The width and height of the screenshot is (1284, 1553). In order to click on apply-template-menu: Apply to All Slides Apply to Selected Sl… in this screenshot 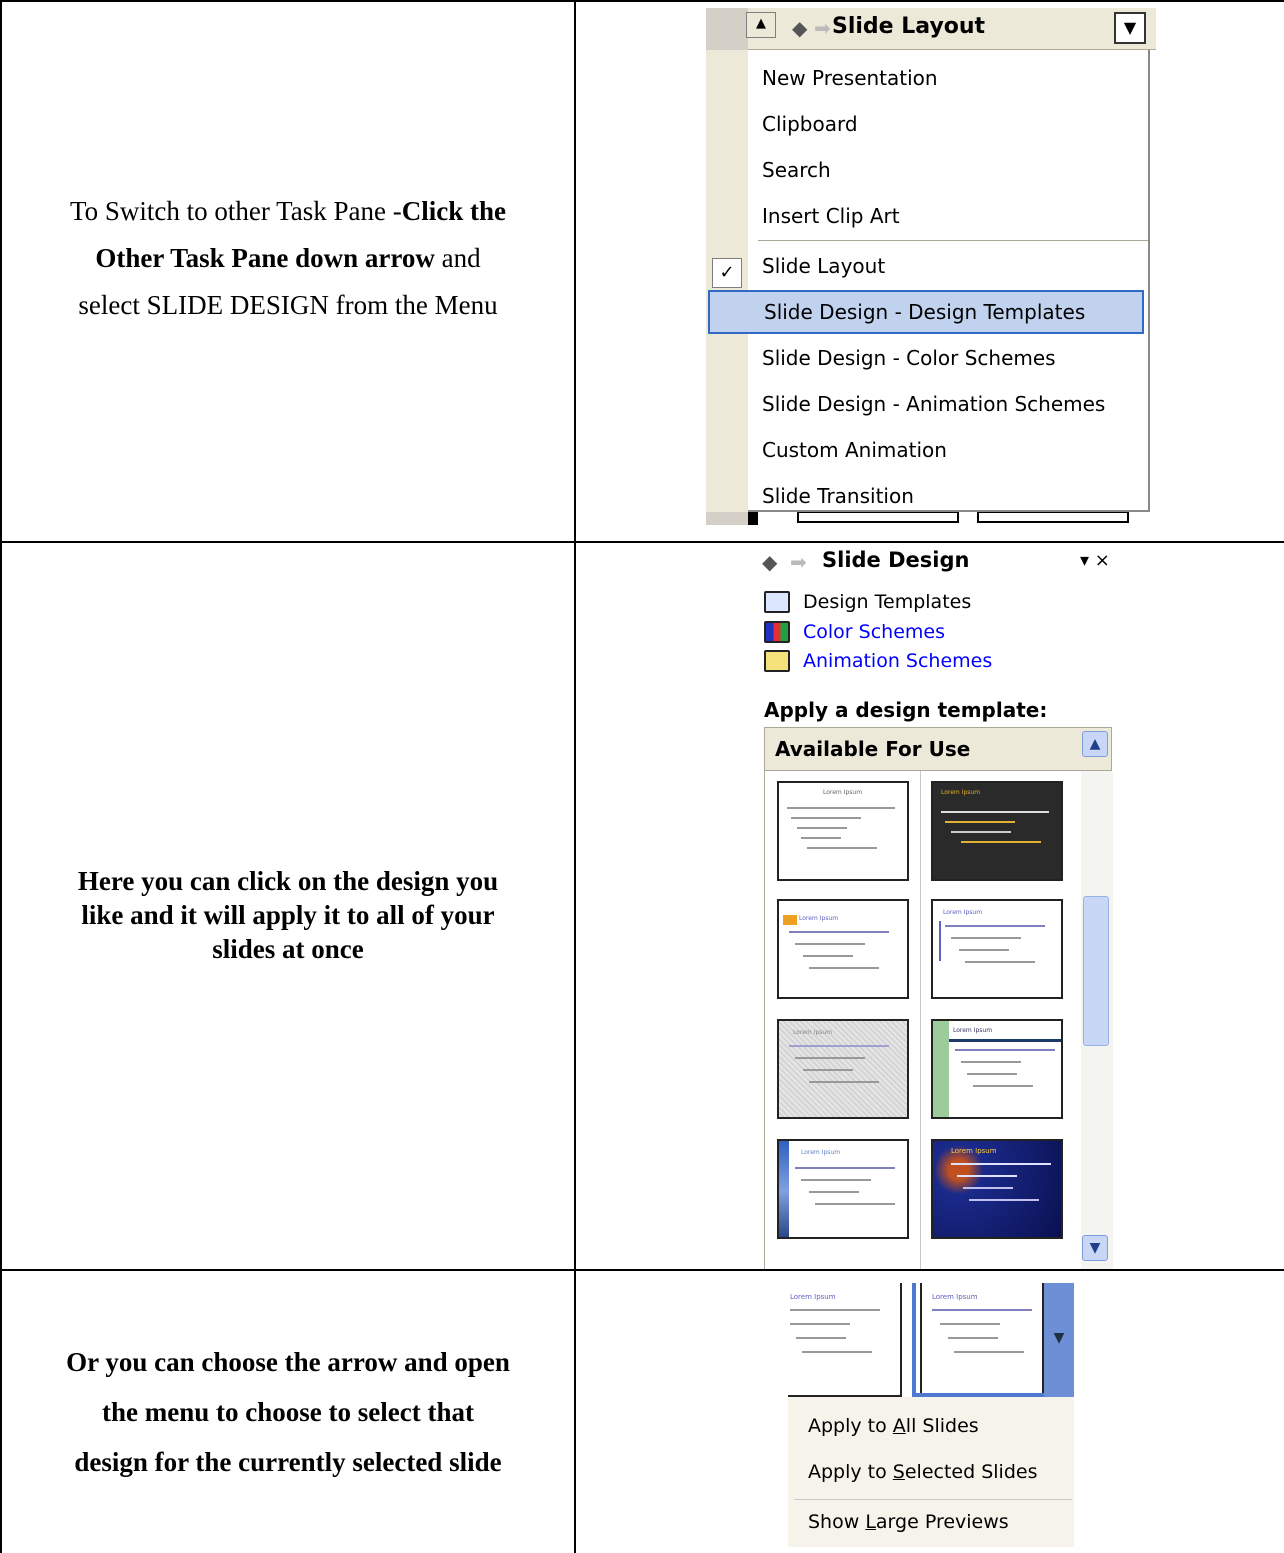, I will do `click(931, 1472)`.